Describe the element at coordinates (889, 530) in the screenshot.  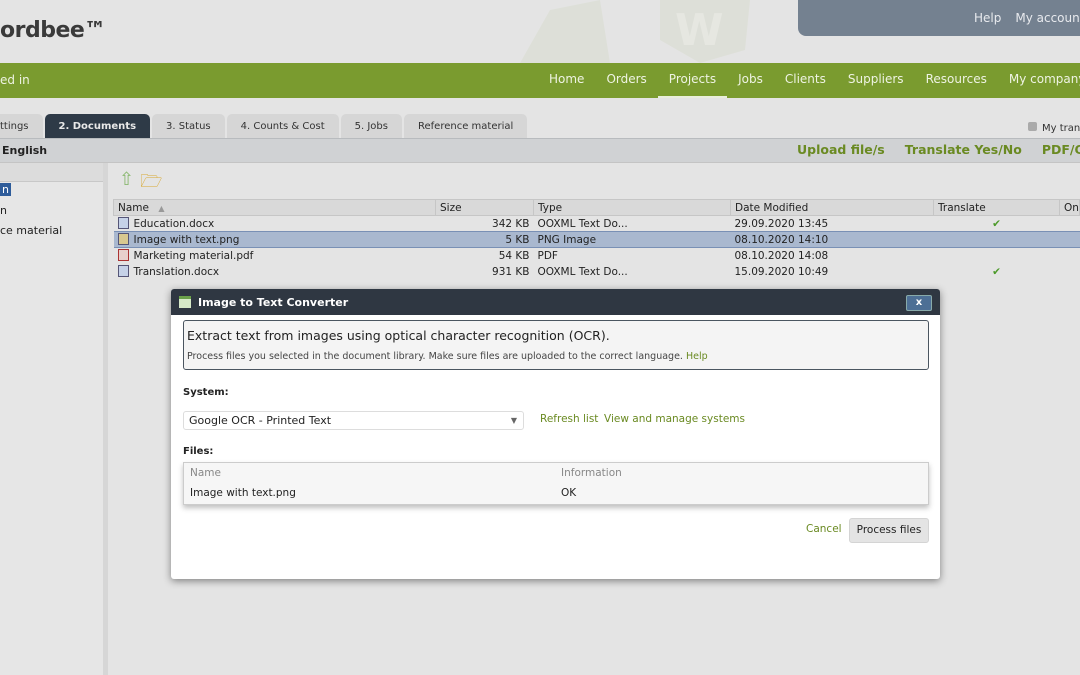
I see `process-files-button: Process files` at that location.